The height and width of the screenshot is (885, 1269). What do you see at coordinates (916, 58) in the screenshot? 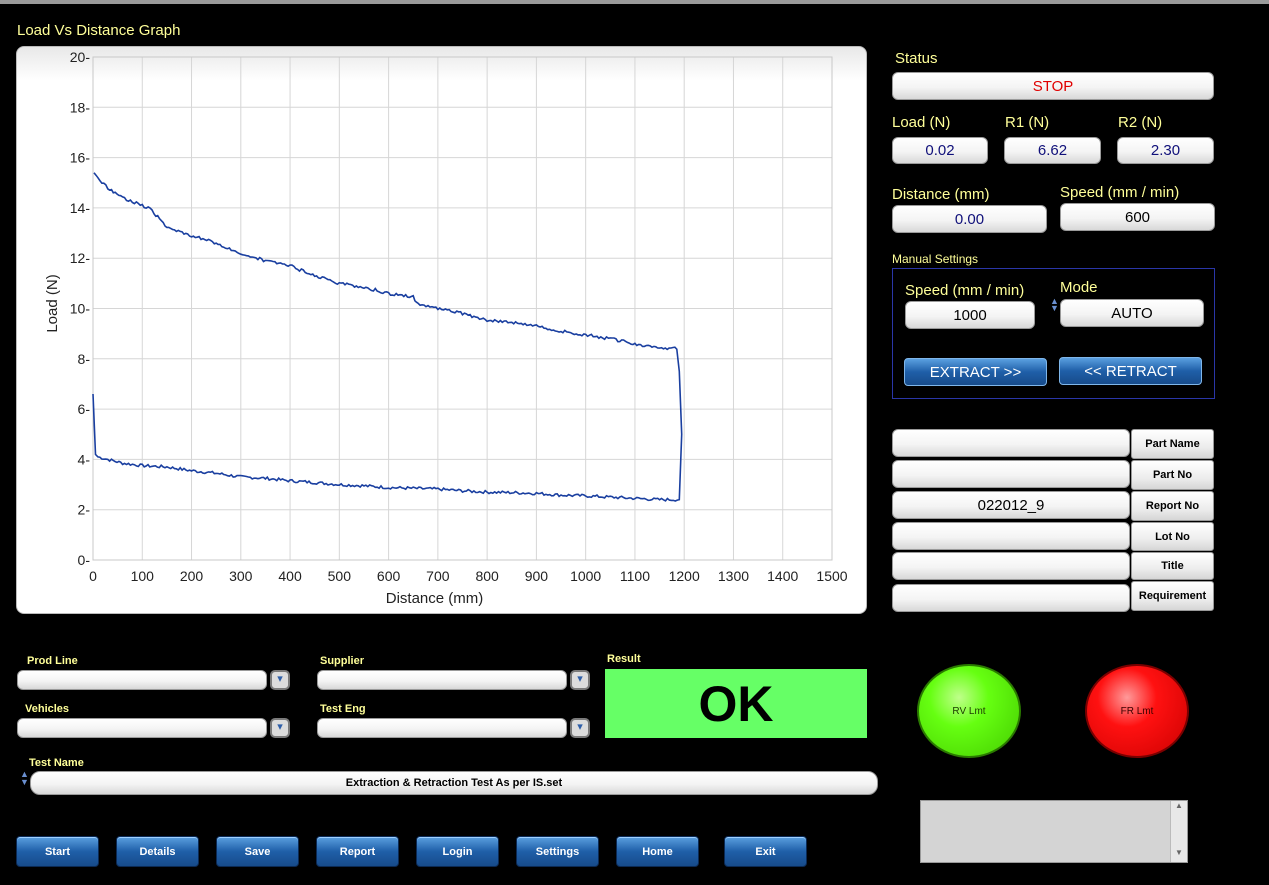
I see `status-label: Status` at bounding box center [916, 58].